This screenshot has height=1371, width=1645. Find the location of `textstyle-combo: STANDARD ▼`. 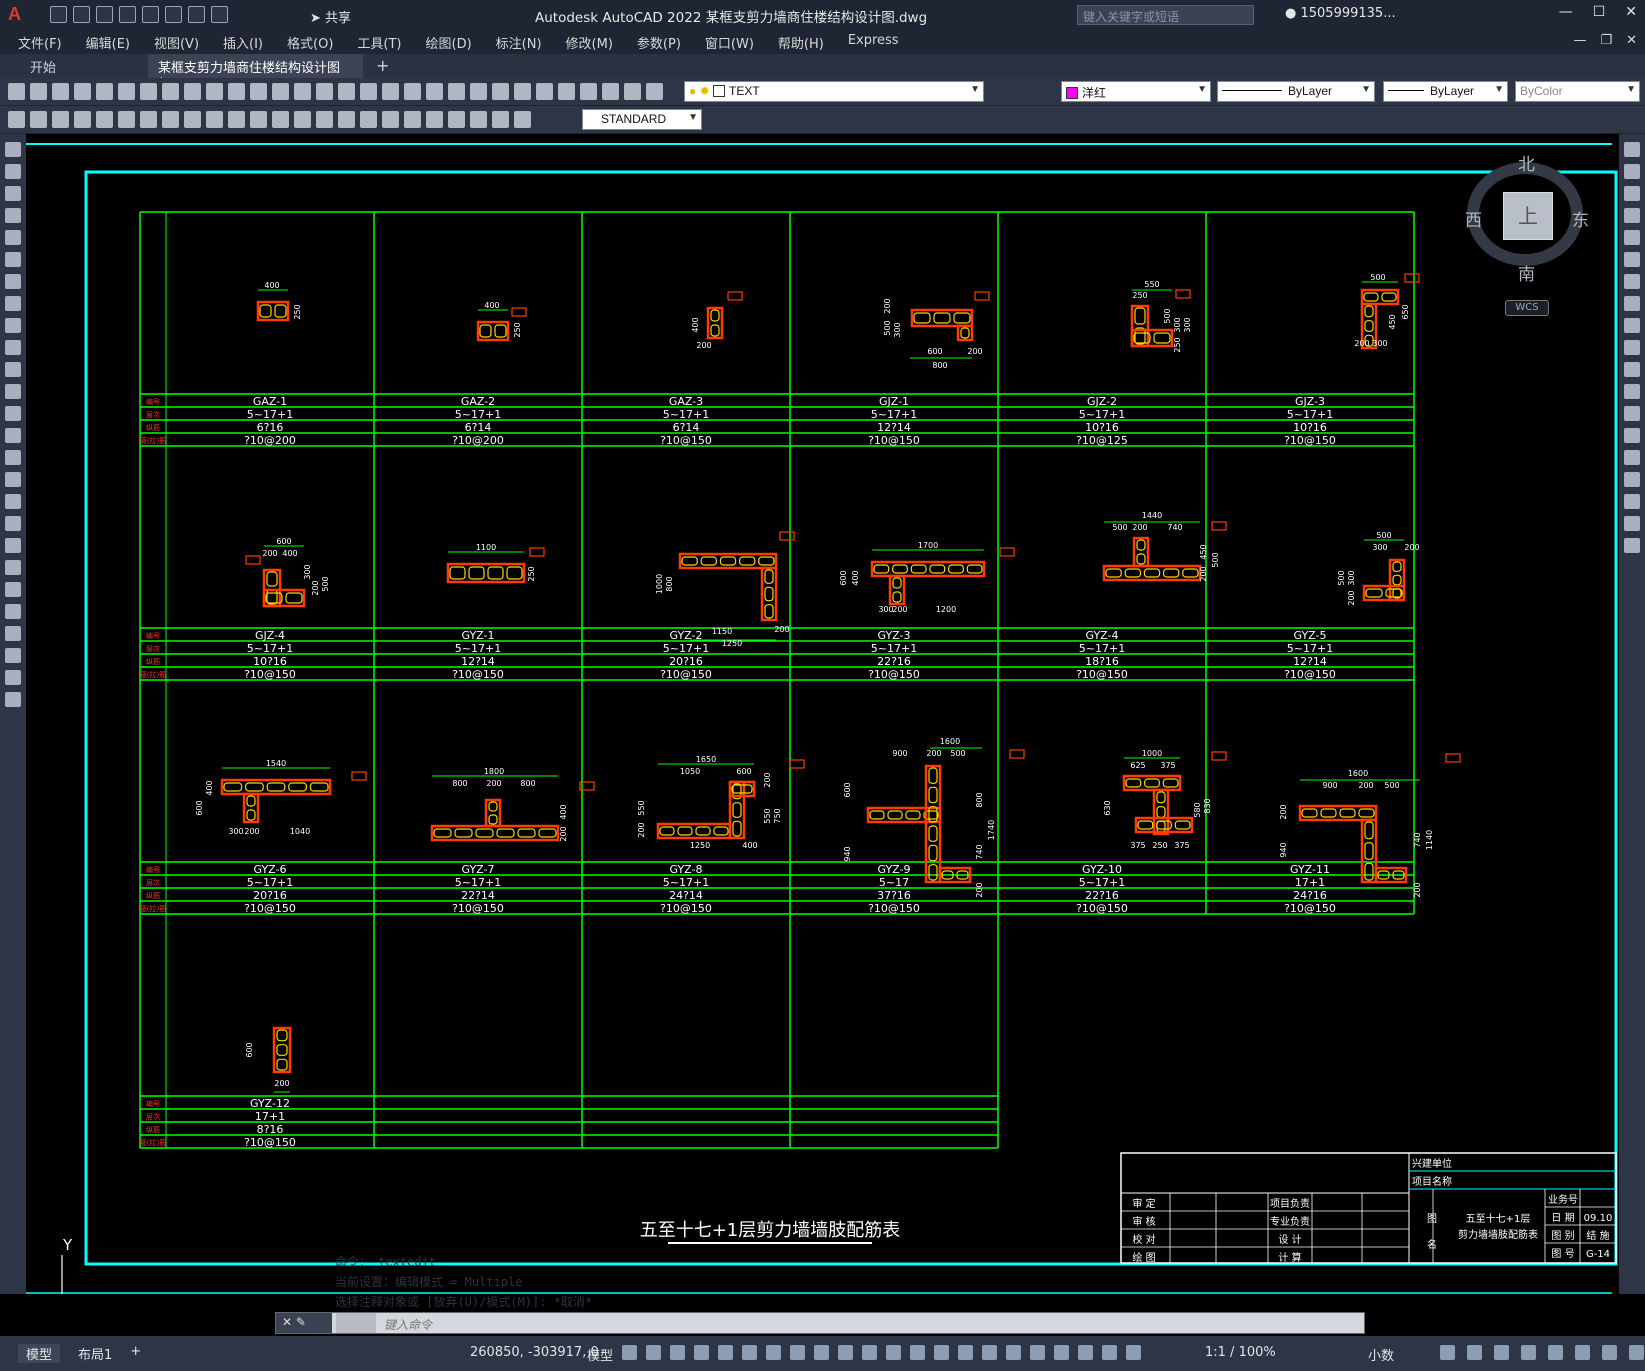

textstyle-combo: STANDARD ▼ is located at coordinates (642, 119).